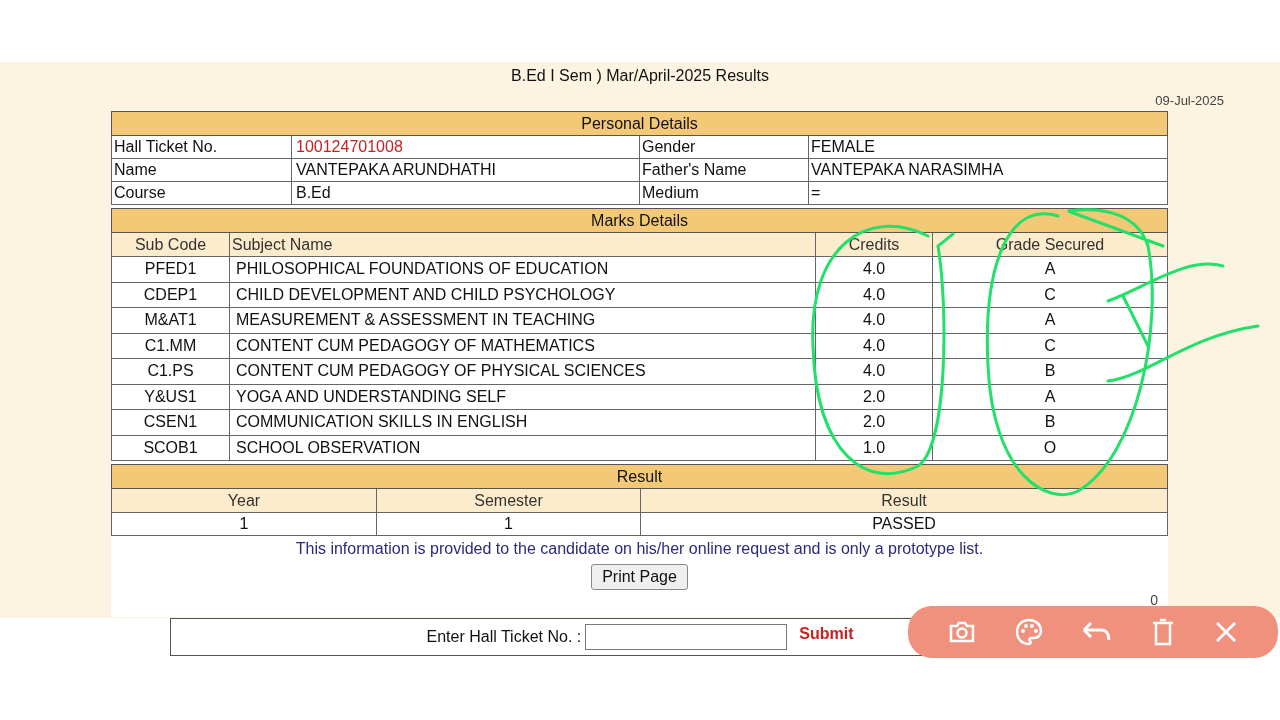  Describe the element at coordinates (170, 320) in the screenshot. I see `table-cell: M&AT1` at that location.